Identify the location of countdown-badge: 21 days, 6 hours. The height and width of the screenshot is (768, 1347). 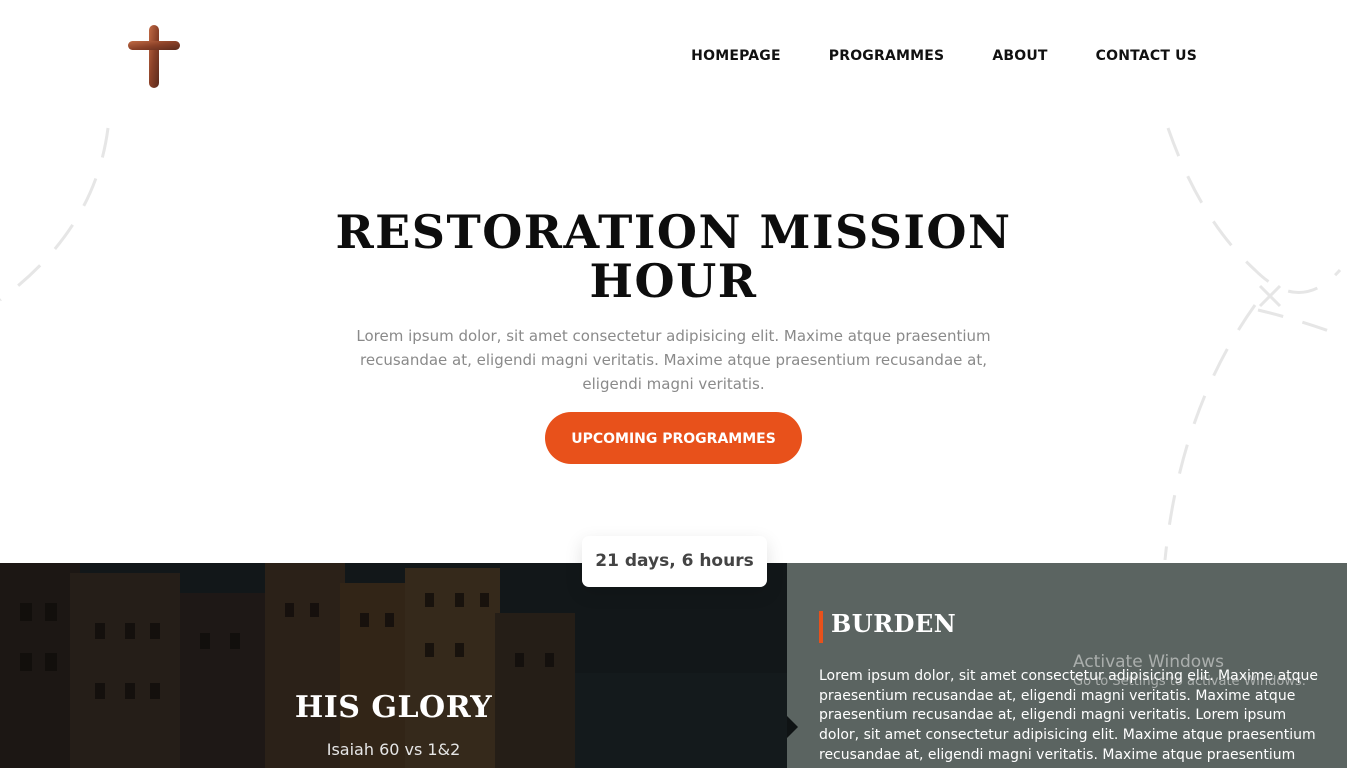
(674, 561).